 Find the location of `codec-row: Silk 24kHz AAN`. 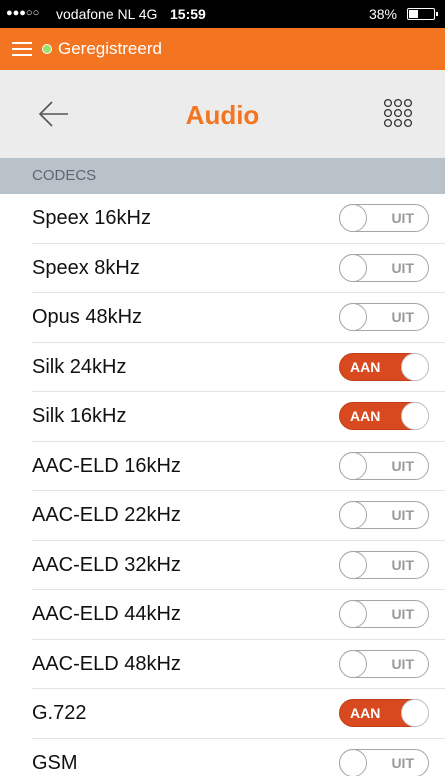

codec-row: Silk 24kHz AAN is located at coordinates (238, 367).